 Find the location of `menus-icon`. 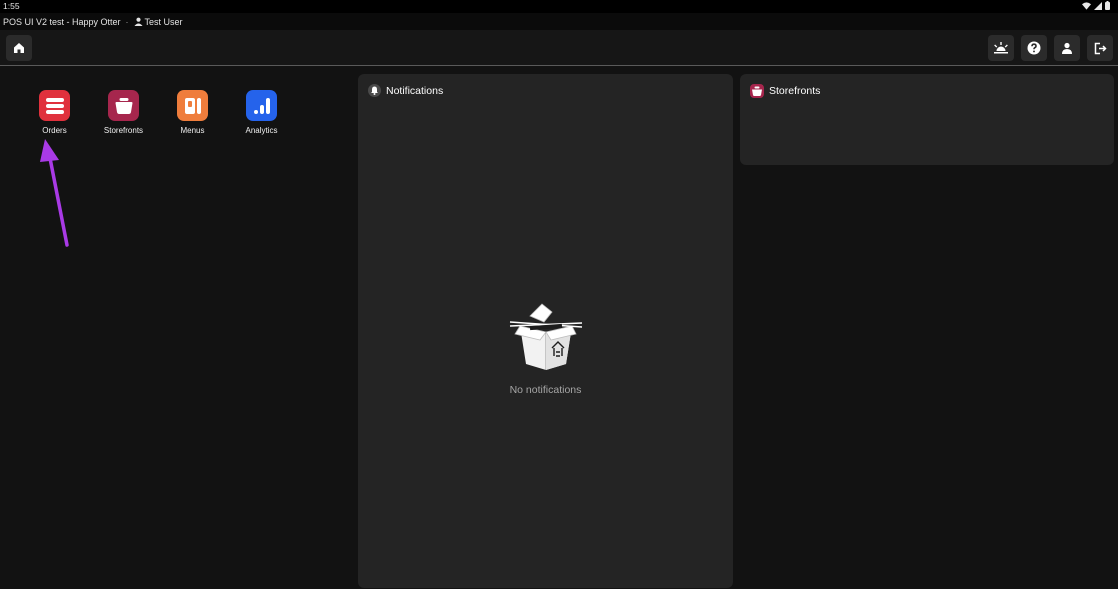

menus-icon is located at coordinates (192, 105).